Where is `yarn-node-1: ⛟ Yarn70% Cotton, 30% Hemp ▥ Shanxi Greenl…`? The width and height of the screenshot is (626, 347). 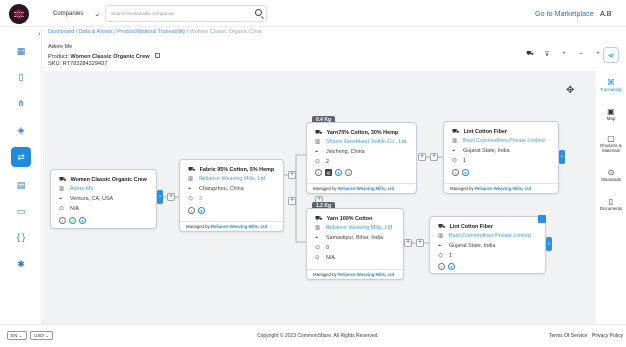 yarn-node-1: ⛟ Yarn70% Cotton, 30% Hemp ▥ Shanxi Greenl… is located at coordinates (361, 158).